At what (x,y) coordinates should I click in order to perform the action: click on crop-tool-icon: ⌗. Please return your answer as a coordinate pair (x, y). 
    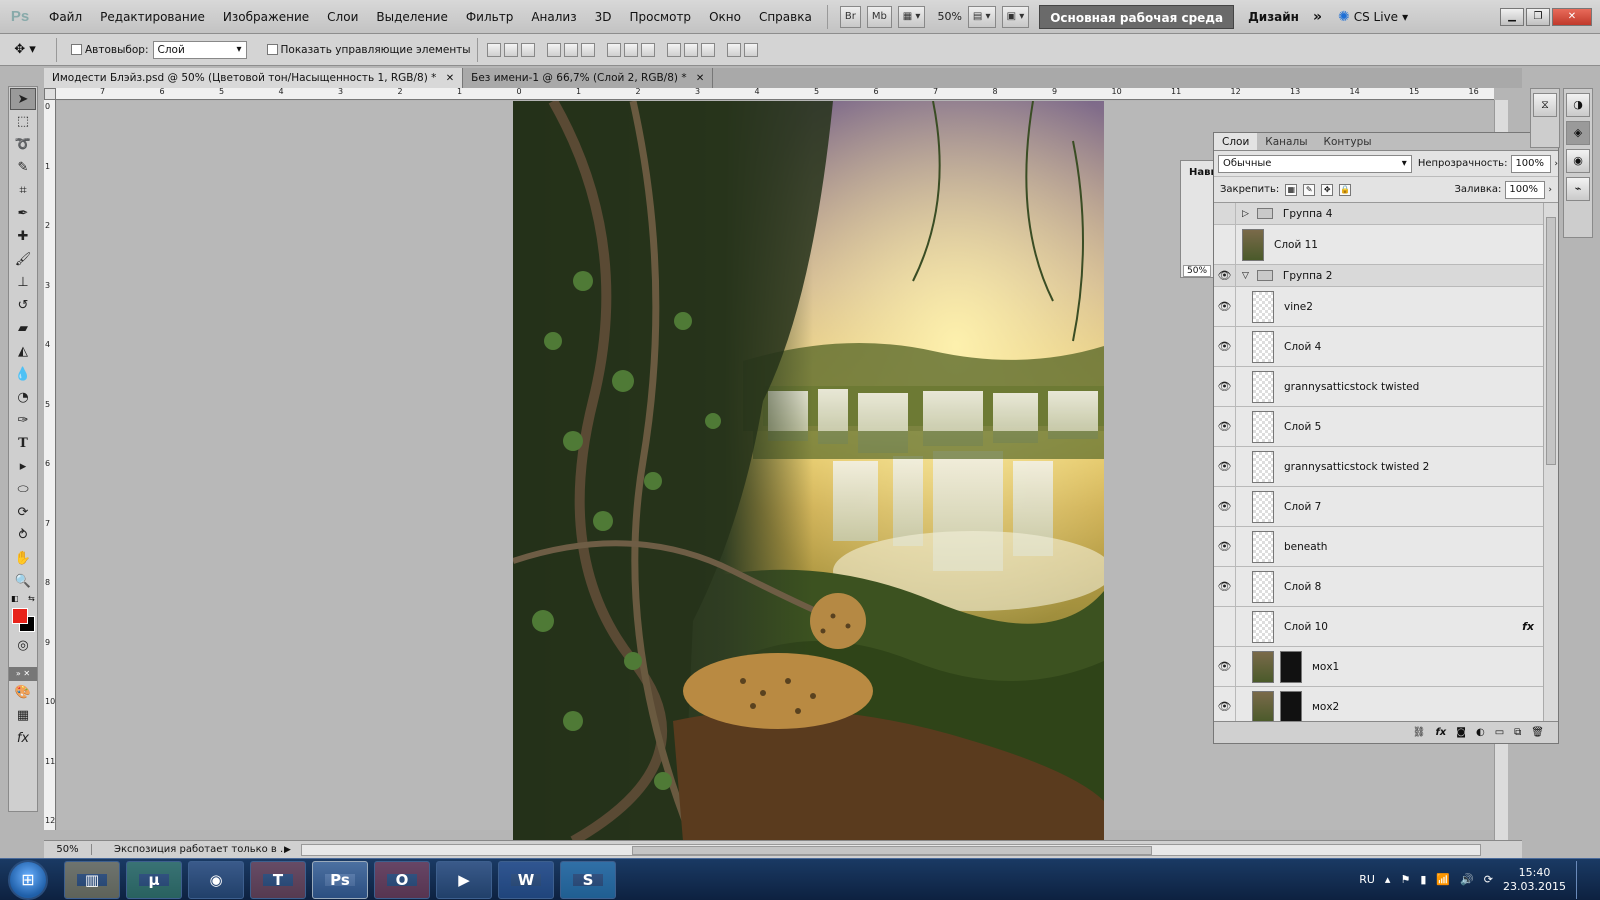
    Looking at the image, I should click on (23, 191).